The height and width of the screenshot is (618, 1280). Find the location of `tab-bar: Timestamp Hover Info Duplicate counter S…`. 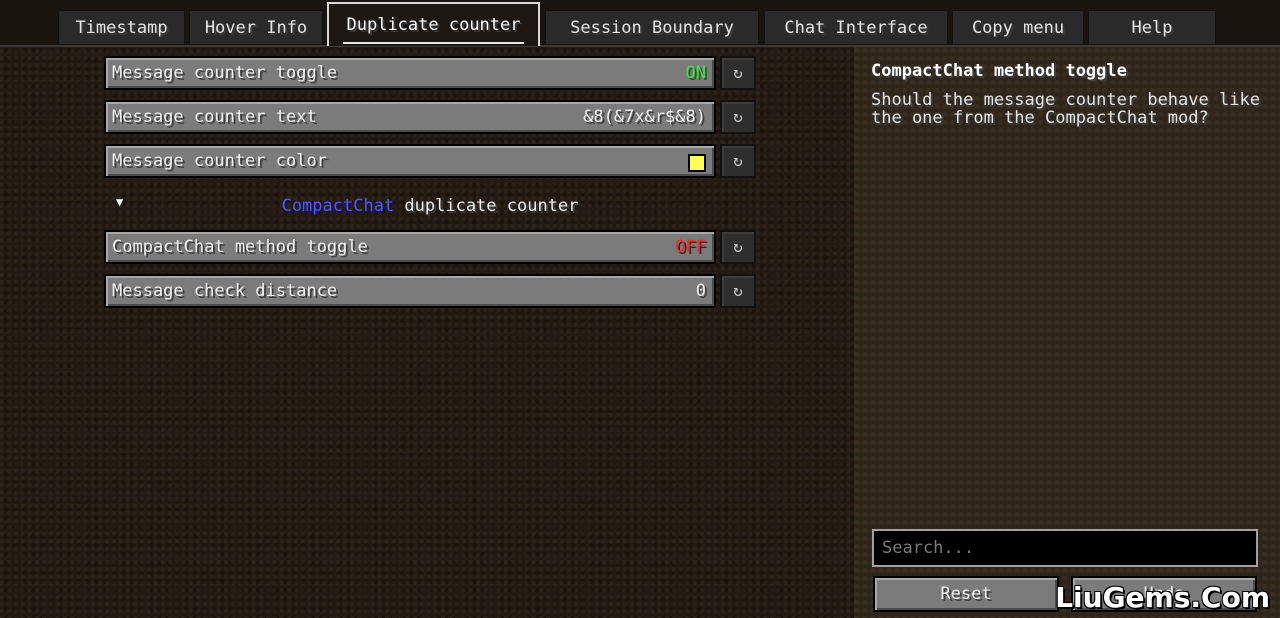

tab-bar: Timestamp Hover Info Duplicate counter S… is located at coordinates (640, 23).